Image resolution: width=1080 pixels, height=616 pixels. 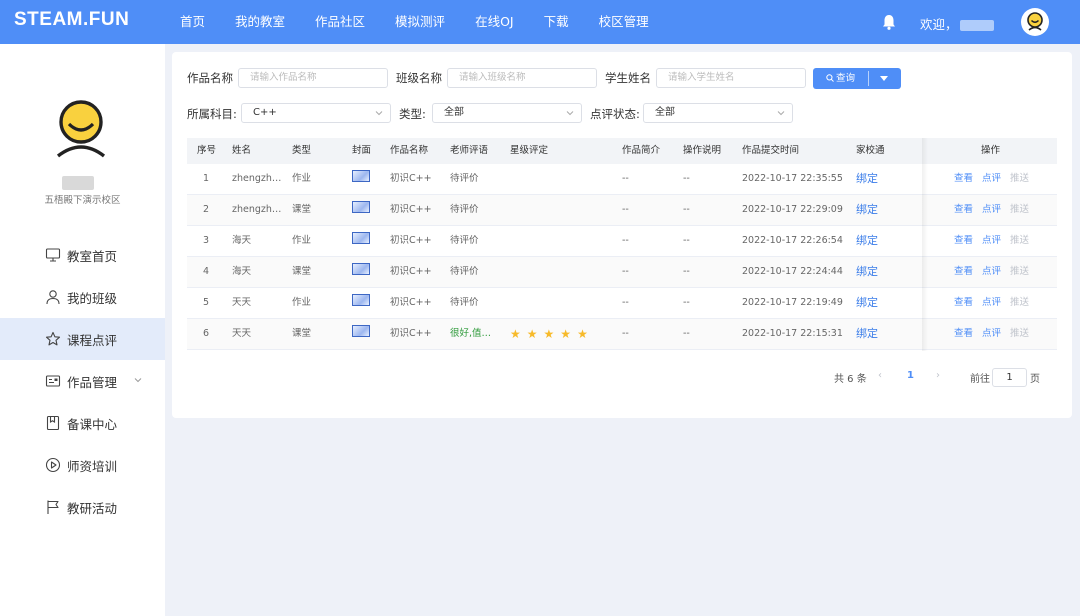 I want to click on main-nav: 首页 我的教室 作品社区 模拟测评 在线OJ 下载 校区管理, so click(x=429, y=22).